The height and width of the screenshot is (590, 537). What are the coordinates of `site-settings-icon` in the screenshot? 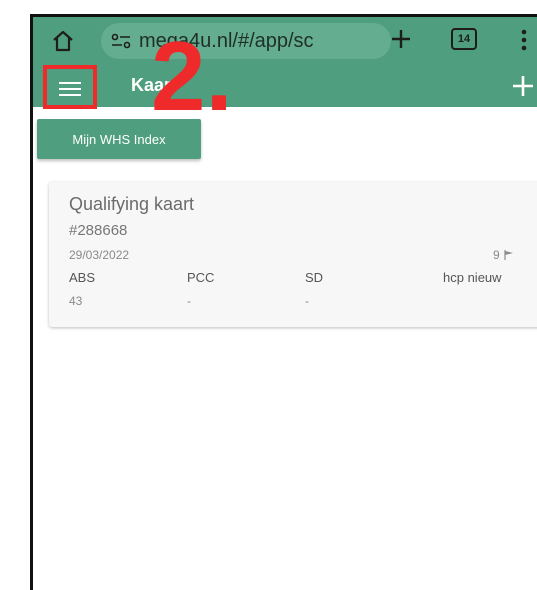 It's located at (121, 41).